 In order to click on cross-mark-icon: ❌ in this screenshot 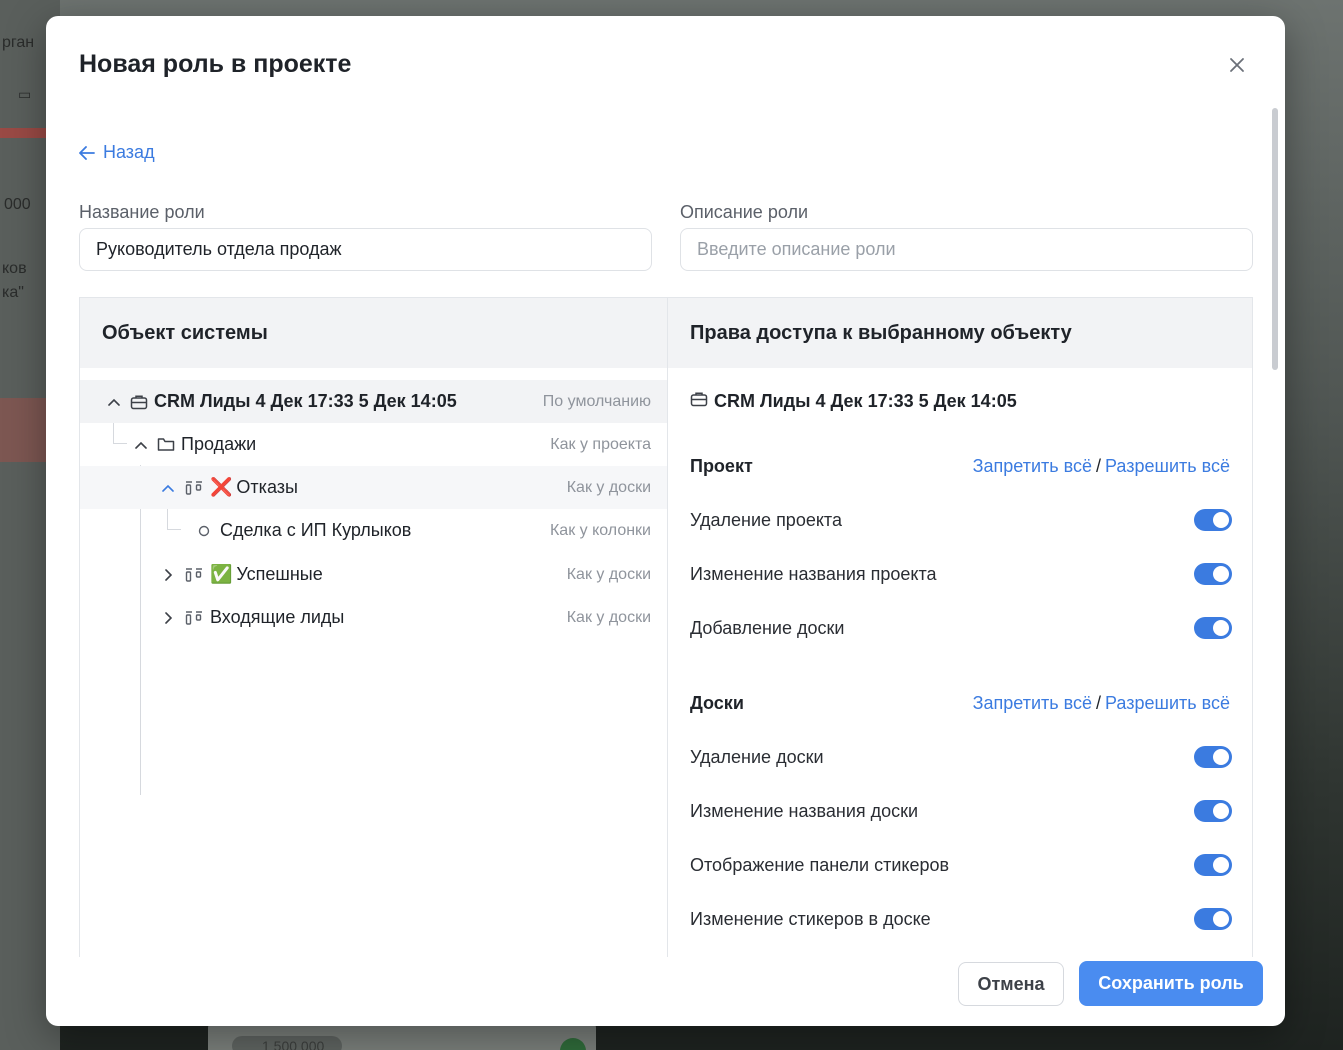, I will do `click(221, 487)`.